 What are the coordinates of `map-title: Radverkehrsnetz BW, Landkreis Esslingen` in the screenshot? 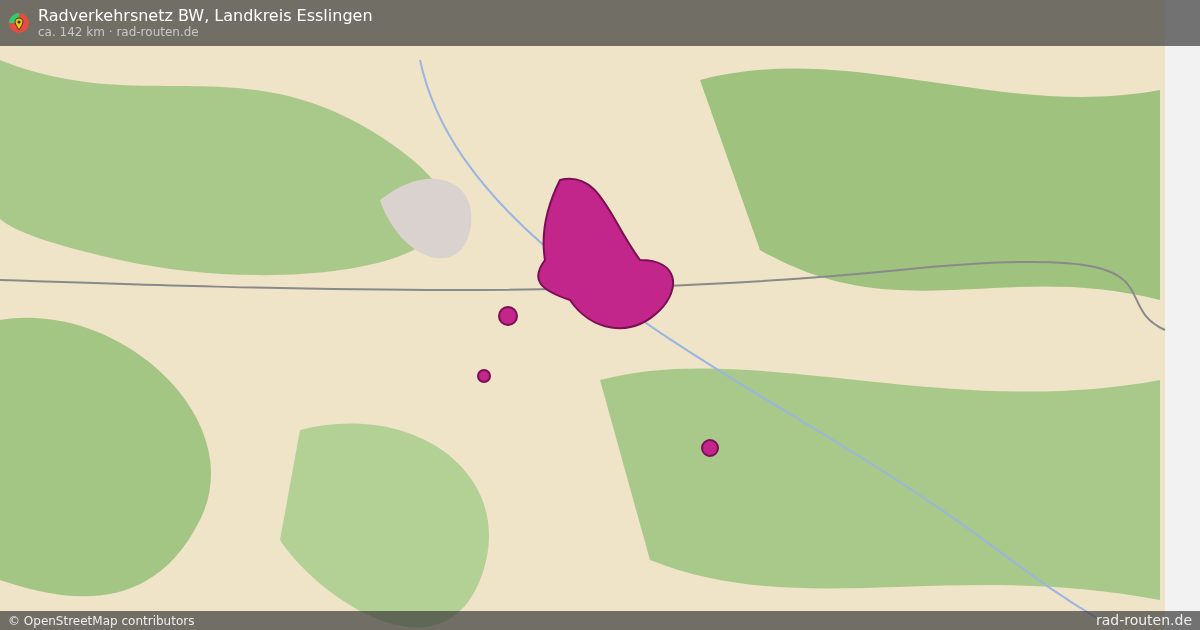 It's located at (205, 16).